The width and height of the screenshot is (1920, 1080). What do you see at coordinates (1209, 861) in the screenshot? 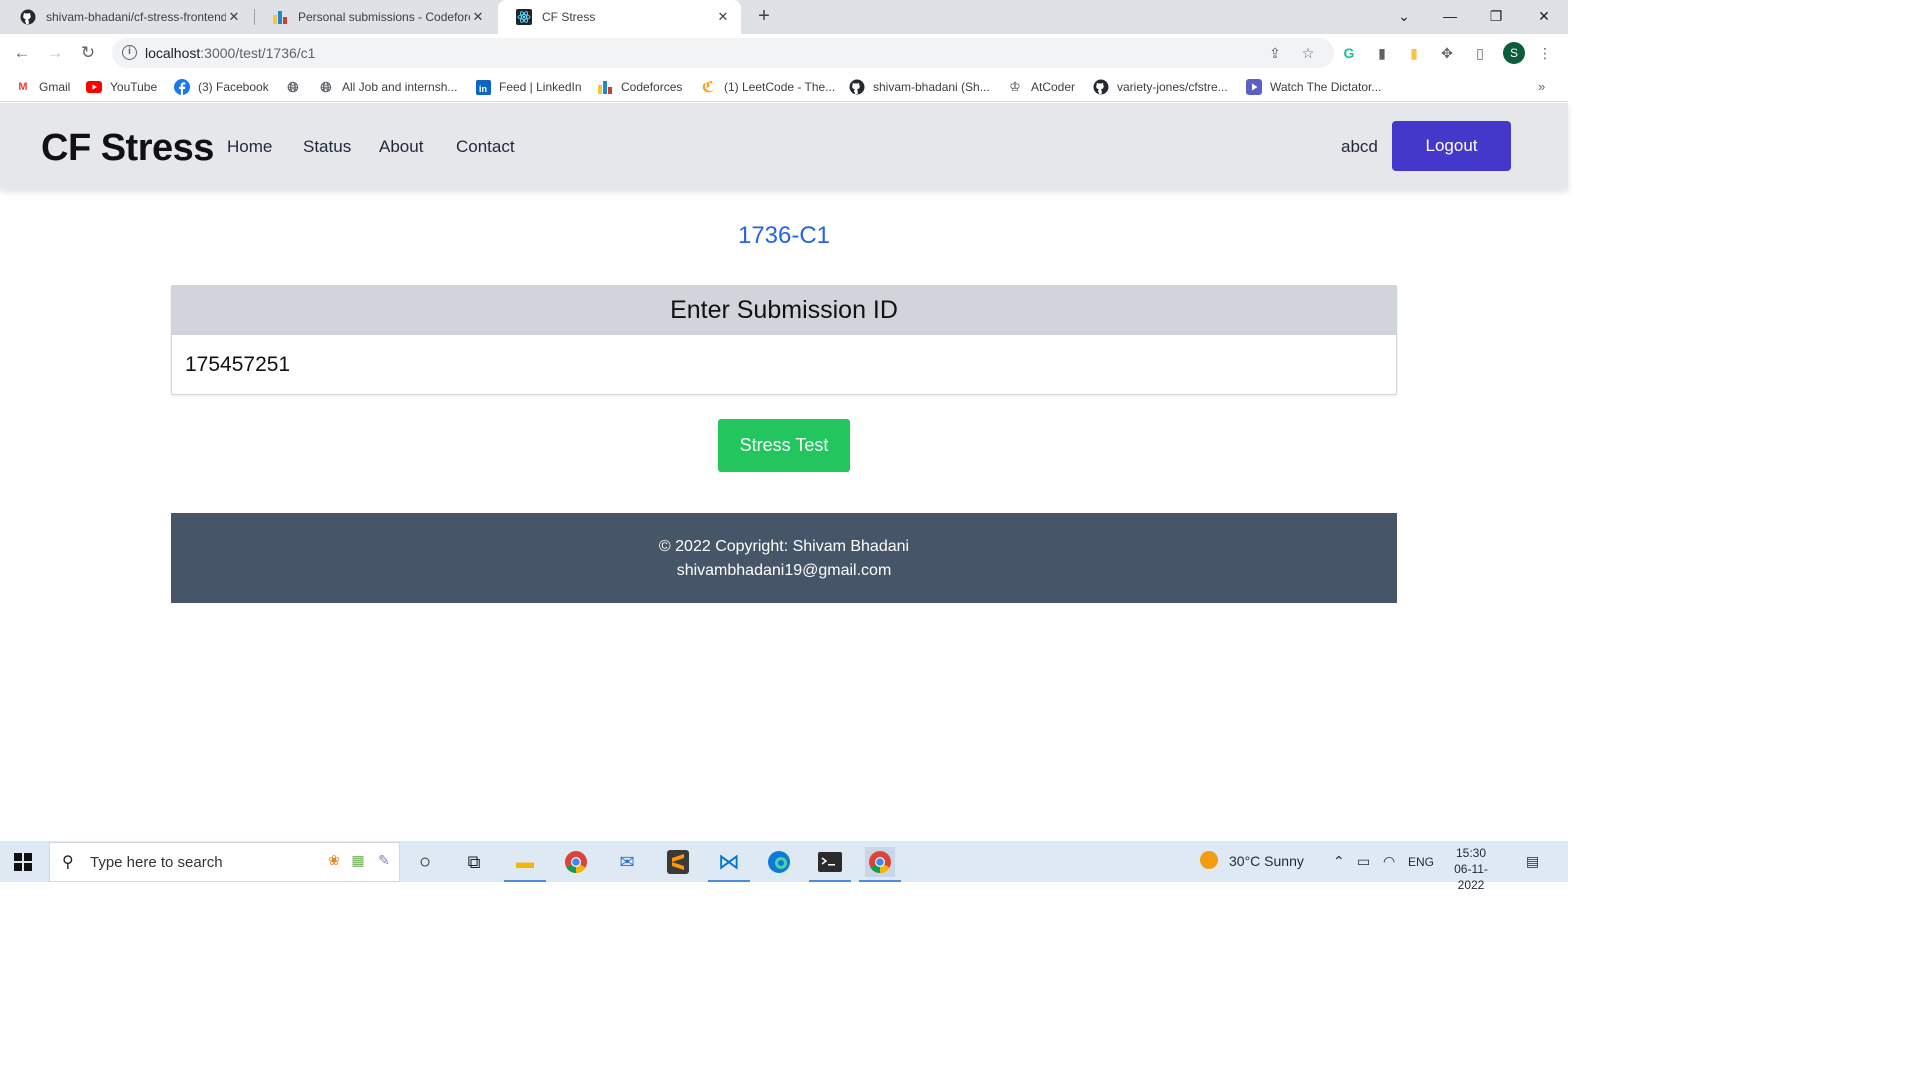
I see `weather-sun-icon` at bounding box center [1209, 861].